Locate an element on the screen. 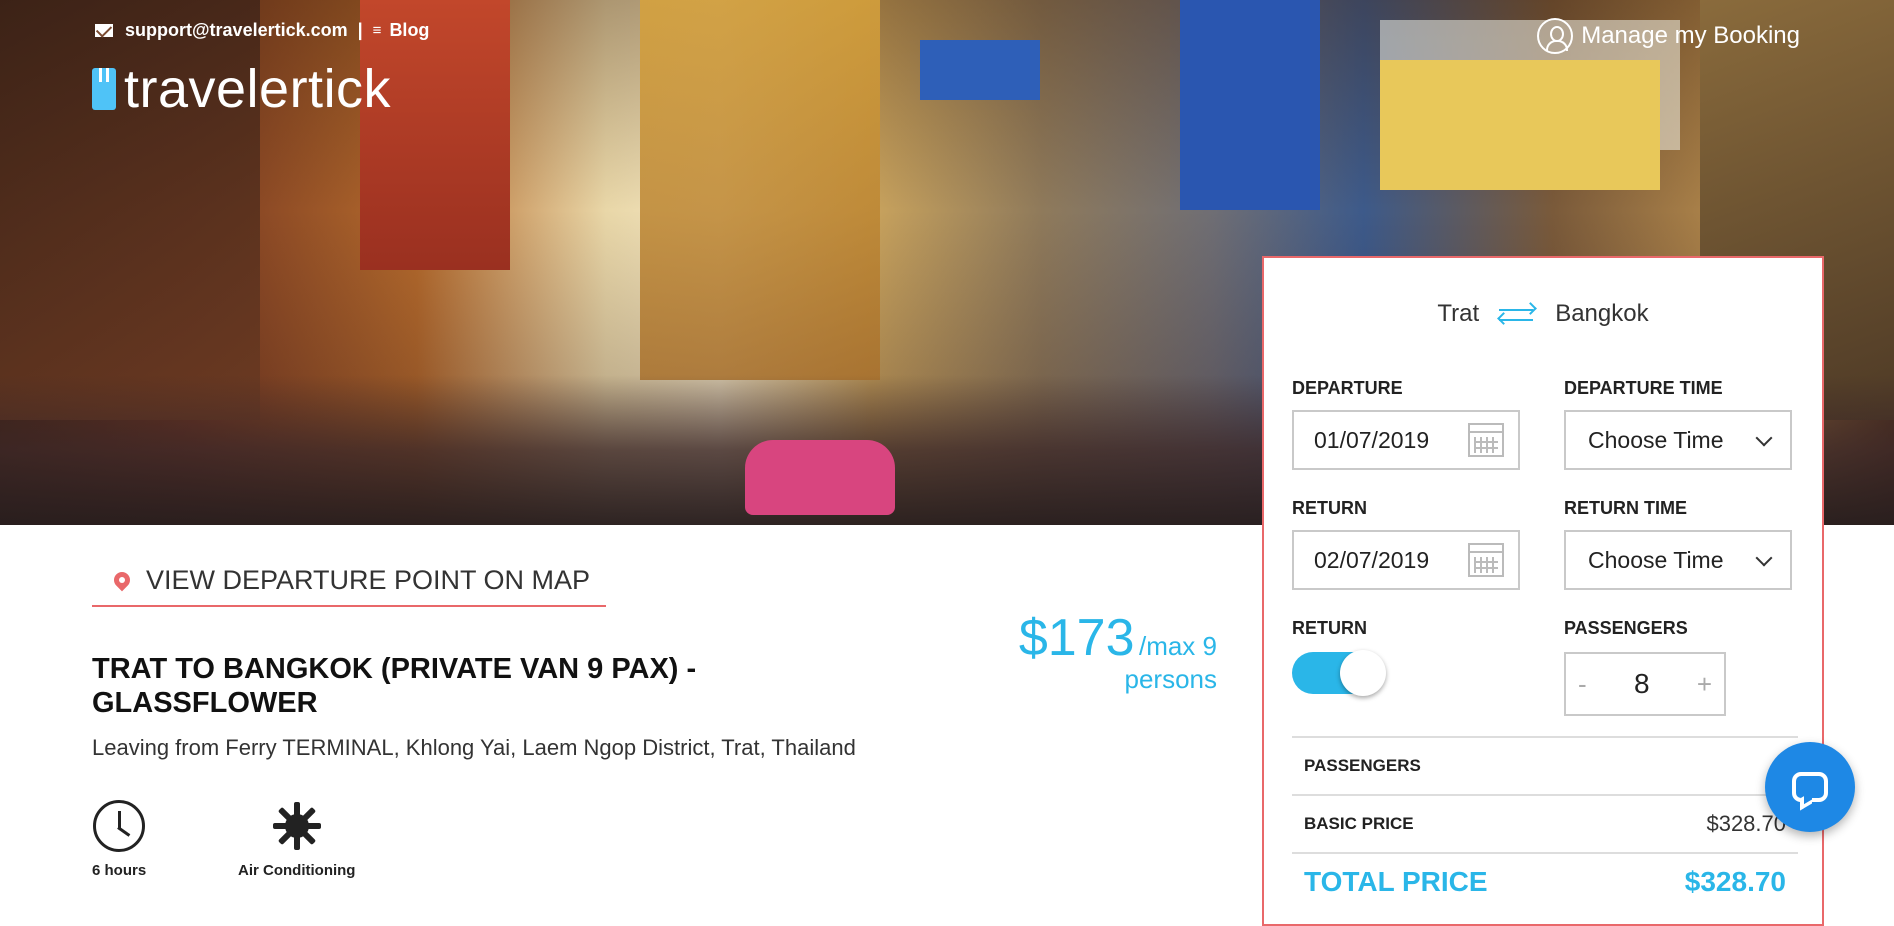  summary-row-total: TOTAL PRICE $328.70 is located at coordinates (1545, 881).